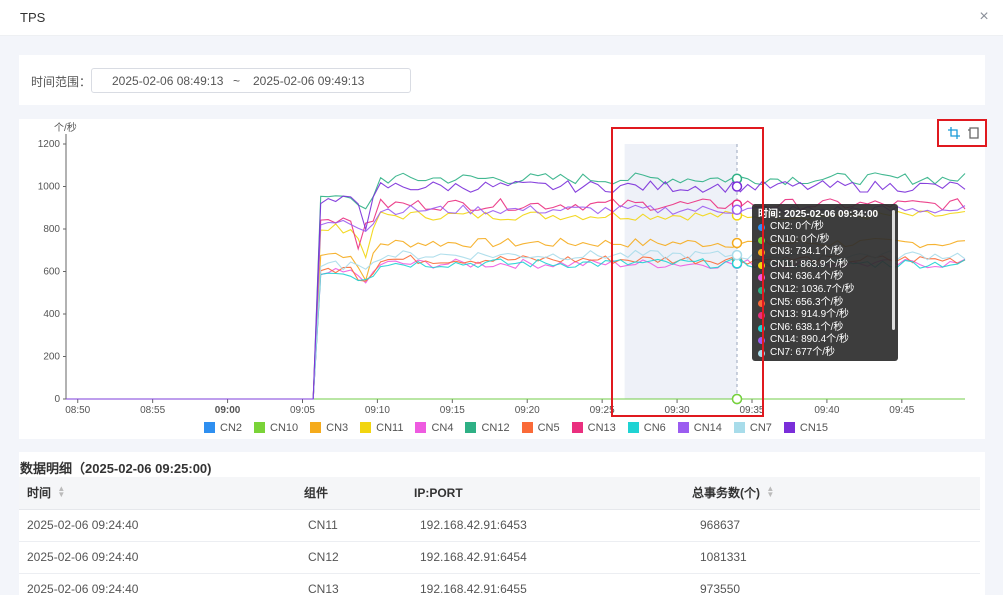  Describe the element at coordinates (677, 410) in the screenshot. I see `x-tick-label: 09:30` at that location.